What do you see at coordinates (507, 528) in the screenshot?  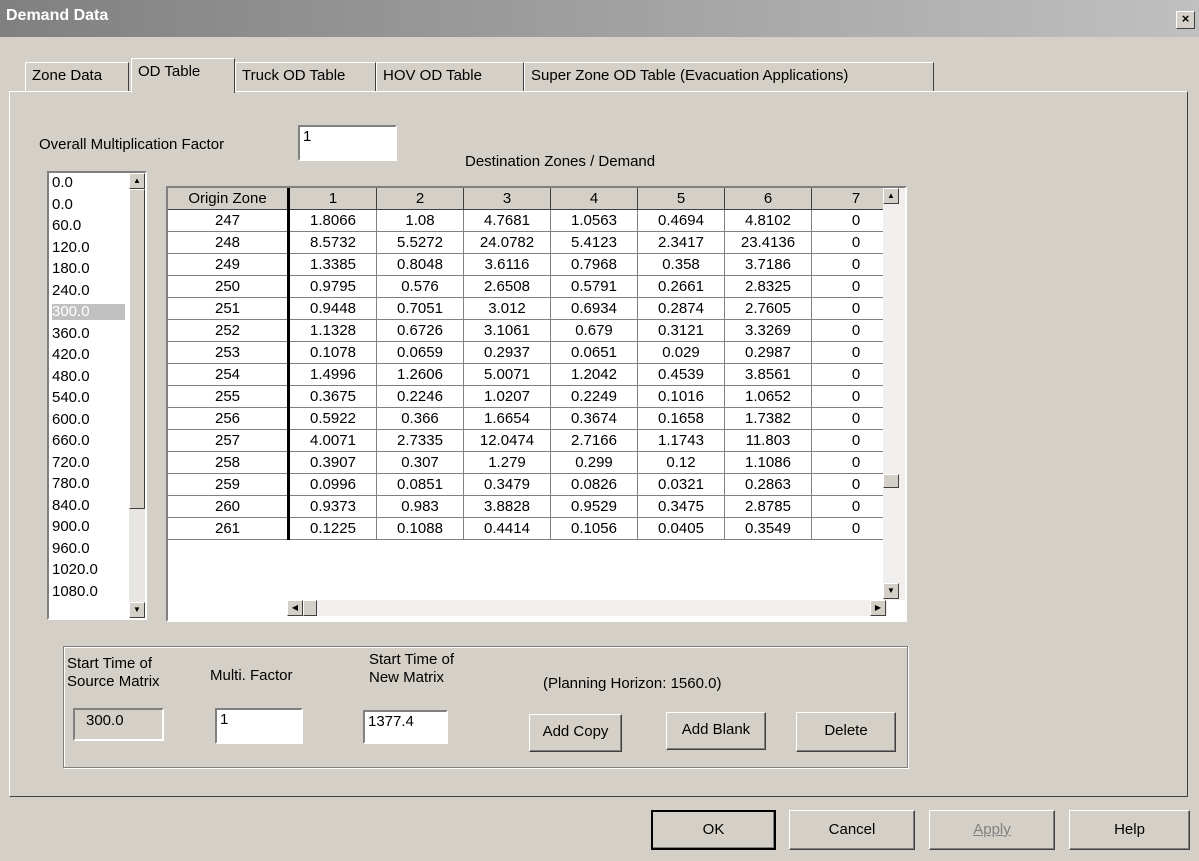 I see `demand-cell: 0.4414` at bounding box center [507, 528].